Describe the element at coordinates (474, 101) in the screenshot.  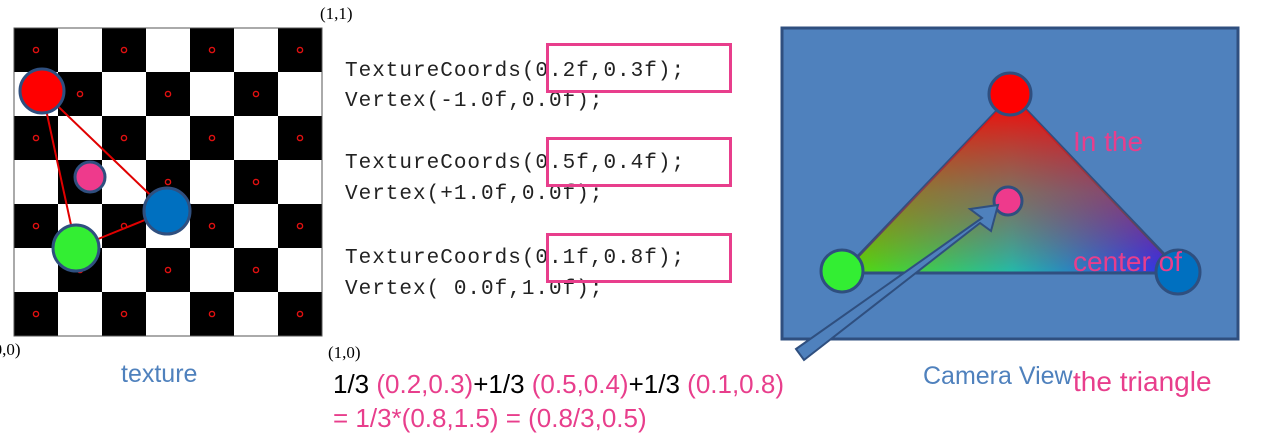
I see `code-line-vertex-1: Vertex(-1.0f,0.0f);` at that location.